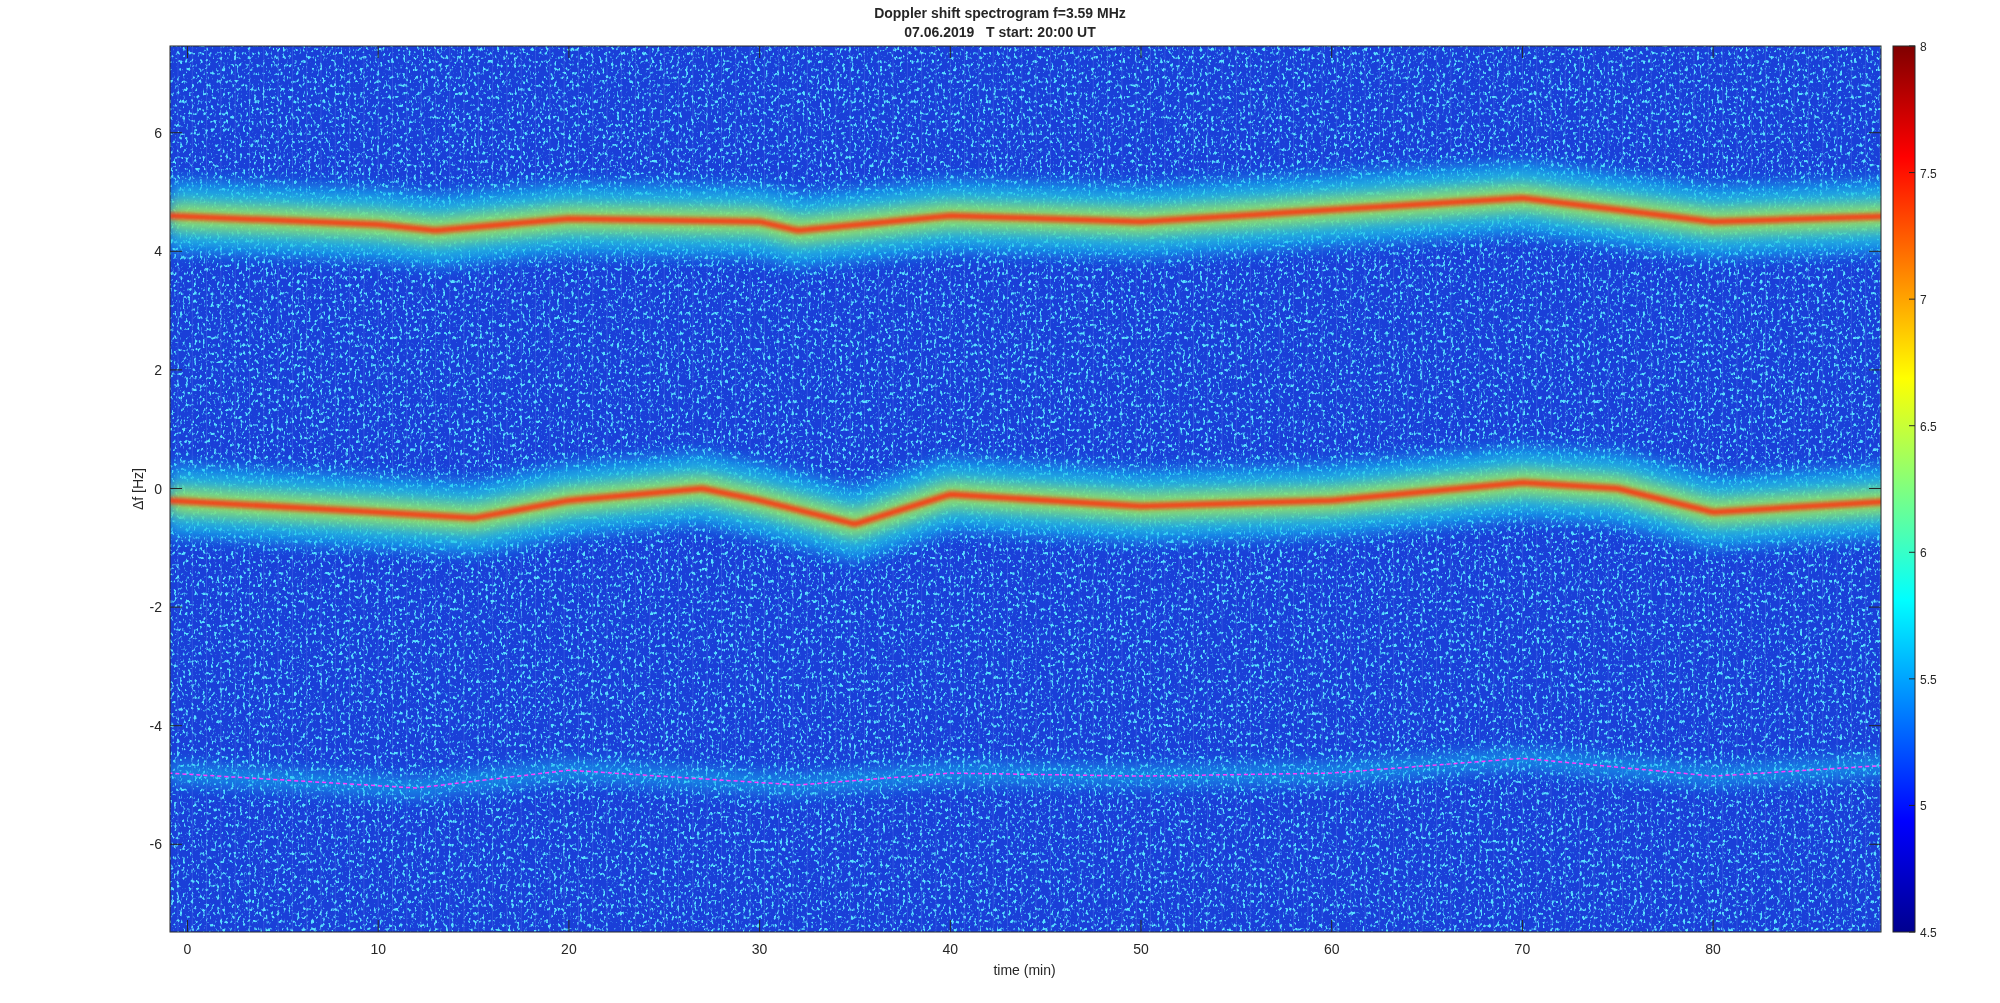 The image size is (2000, 1003). What do you see at coordinates (155, 844) in the screenshot?
I see `y-tick-label: -6` at bounding box center [155, 844].